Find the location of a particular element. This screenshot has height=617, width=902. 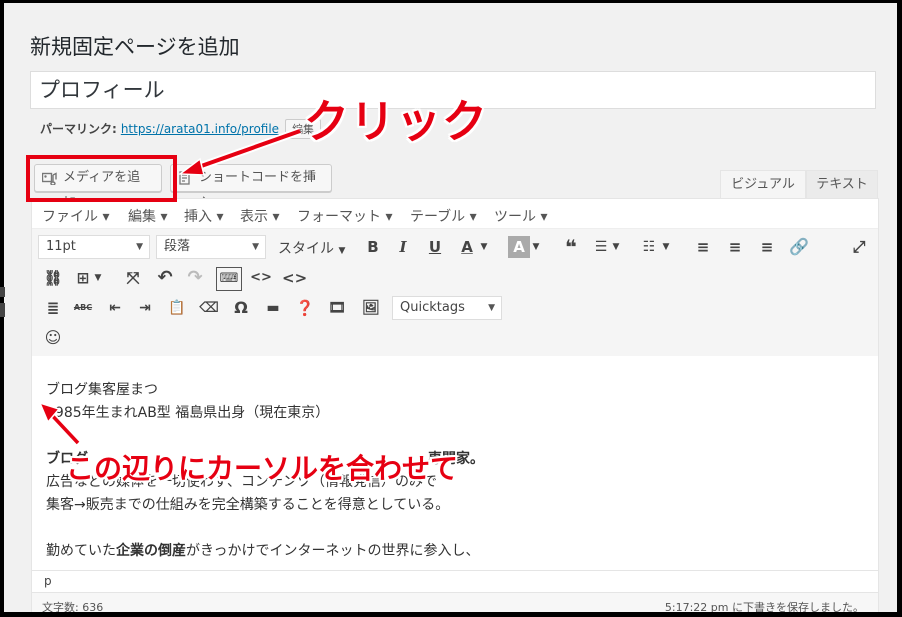

annotation-cursor-text: この辺りにカーソルを合わせて is located at coordinates (262, 469).